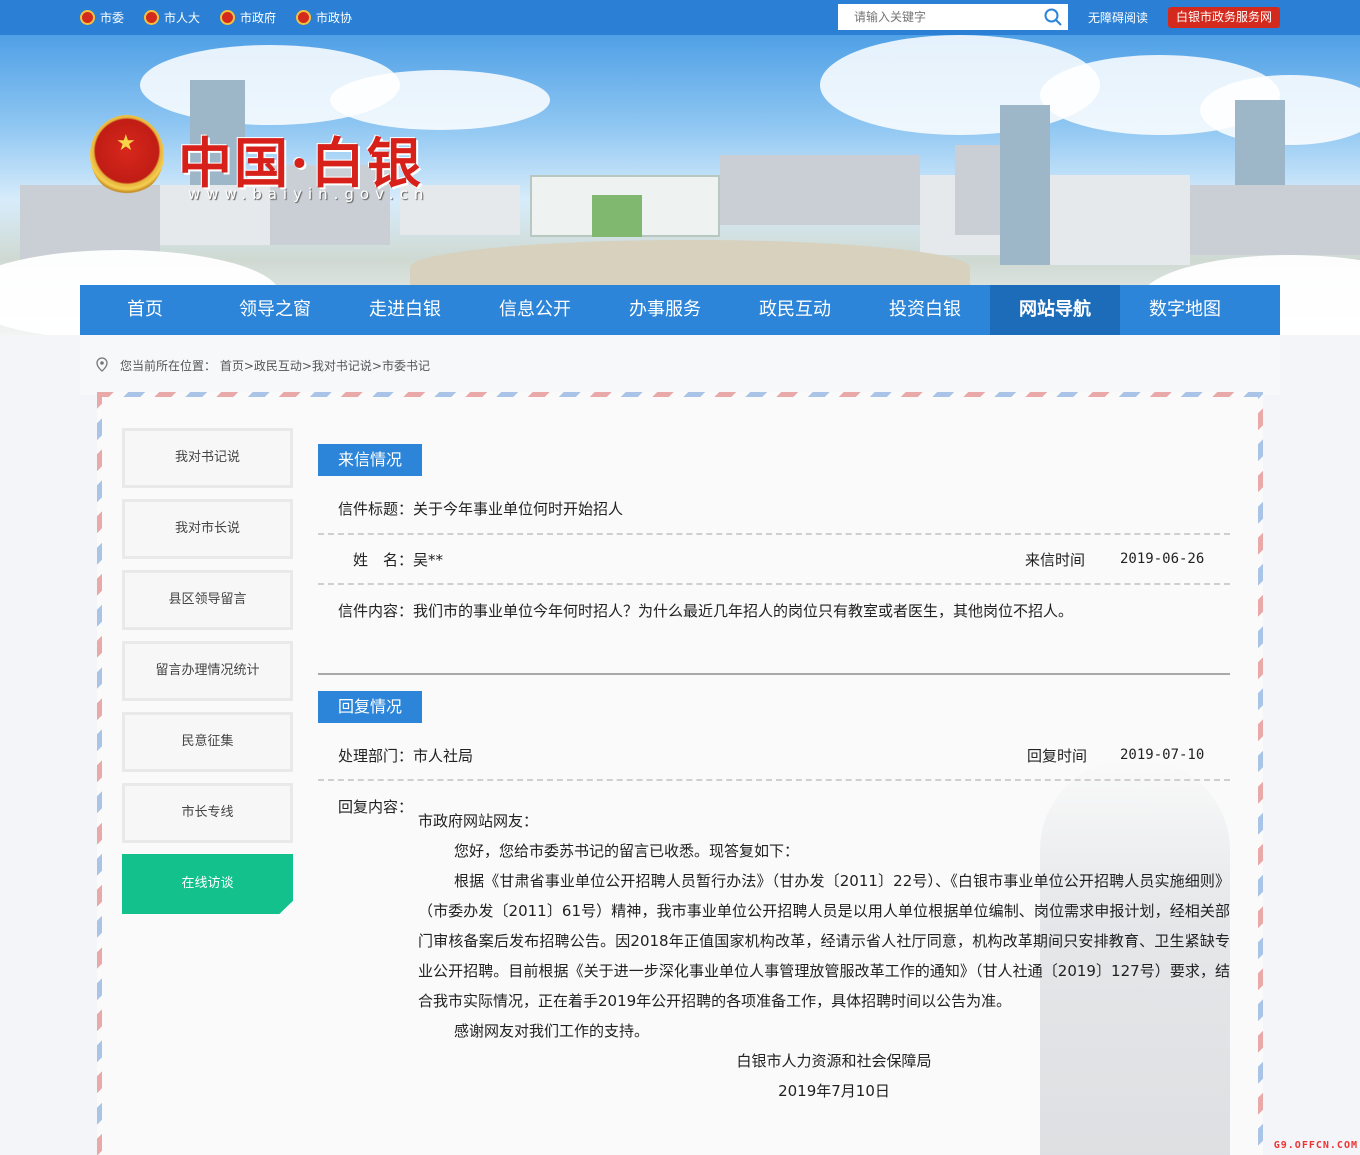 The height and width of the screenshot is (1155, 1360). Describe the element at coordinates (1055, 310) in the screenshot. I see `nav-item-sitemap: 网站导航` at that location.